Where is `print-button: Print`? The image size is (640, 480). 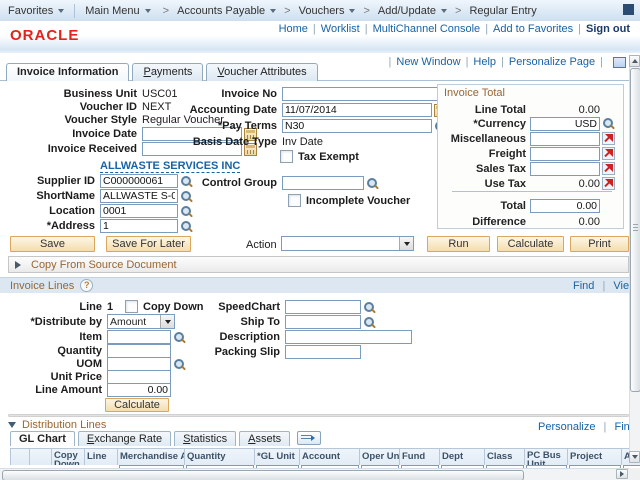 print-button: Print is located at coordinates (599, 244).